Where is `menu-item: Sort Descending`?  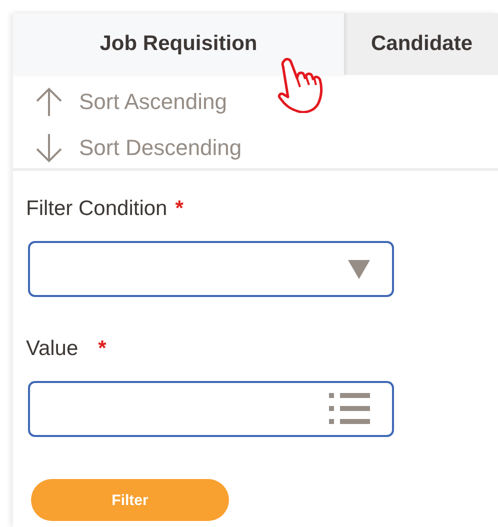
menu-item: Sort Descending is located at coordinates (160, 148).